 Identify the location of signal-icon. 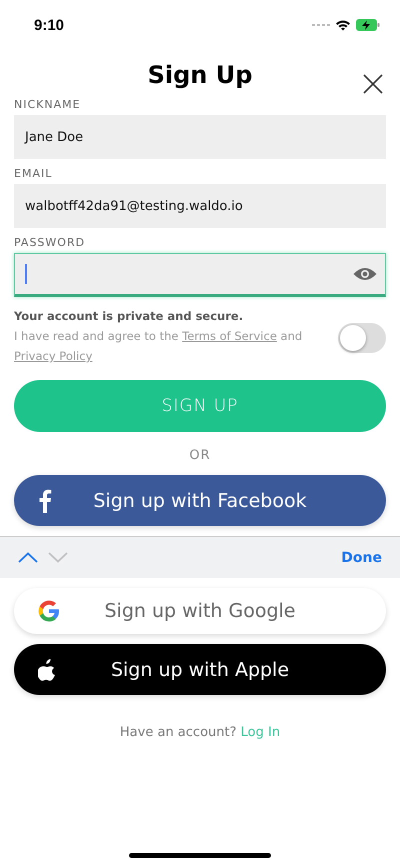
(321, 25).